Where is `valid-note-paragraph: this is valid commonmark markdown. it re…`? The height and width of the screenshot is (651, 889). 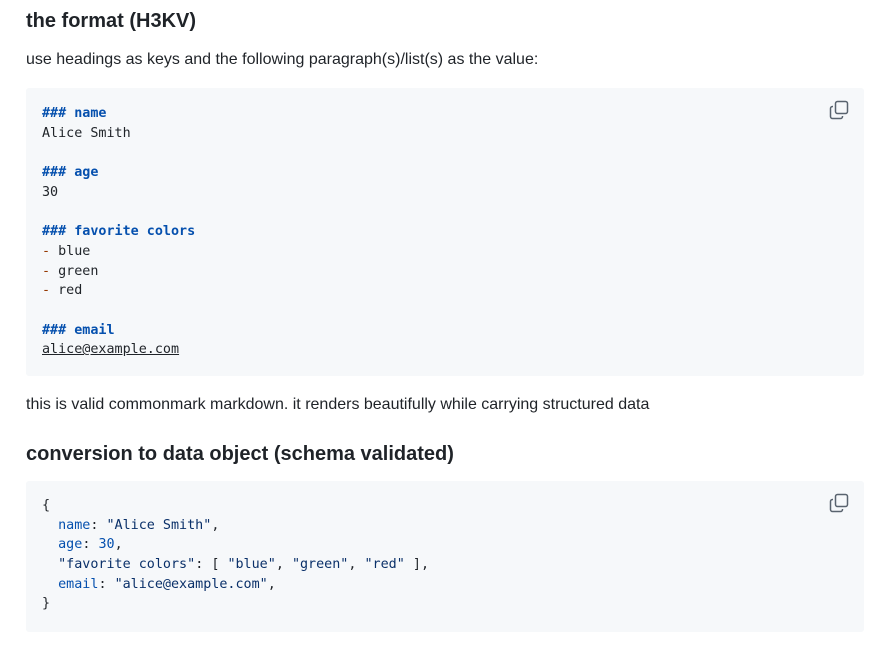
valid-note-paragraph: this is valid commonmark markdown. it re… is located at coordinates (338, 404).